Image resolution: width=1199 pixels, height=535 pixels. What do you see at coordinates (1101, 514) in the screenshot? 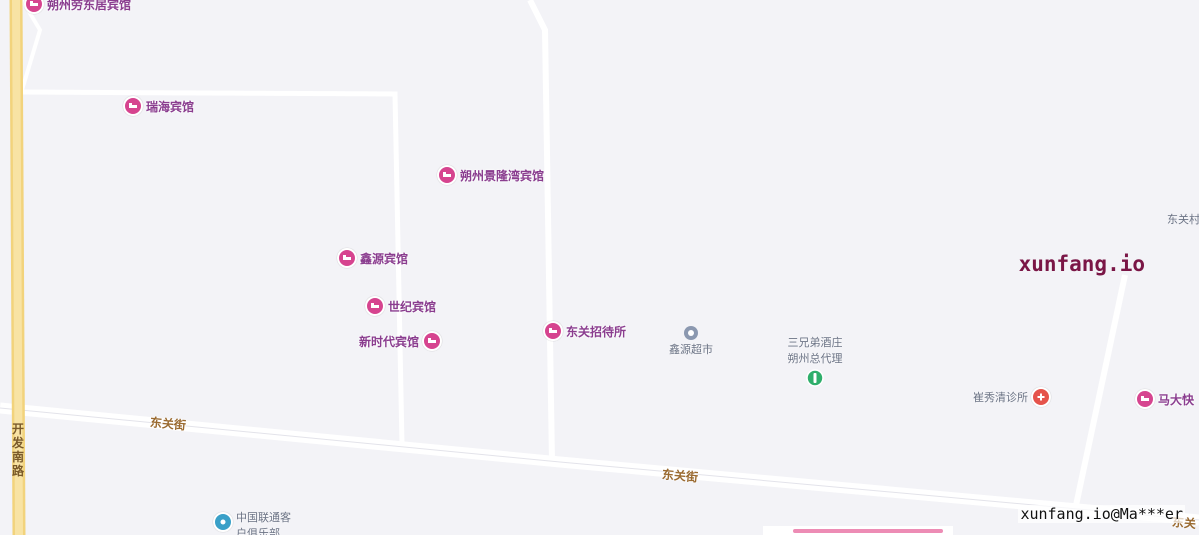
I see `watermark-bottom: xunfang.io@Ma***er` at bounding box center [1101, 514].